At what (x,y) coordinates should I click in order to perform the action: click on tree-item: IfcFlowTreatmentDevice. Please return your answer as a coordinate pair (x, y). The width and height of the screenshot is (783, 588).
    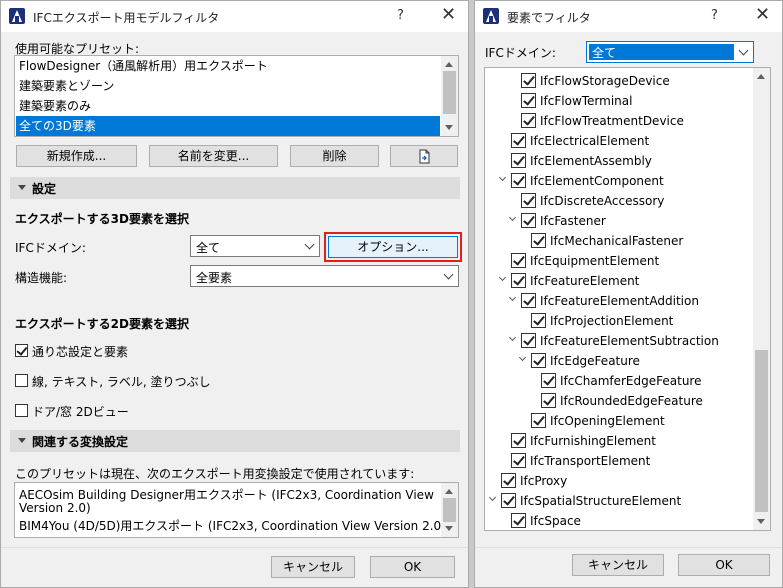
    Looking at the image, I should click on (619, 121).